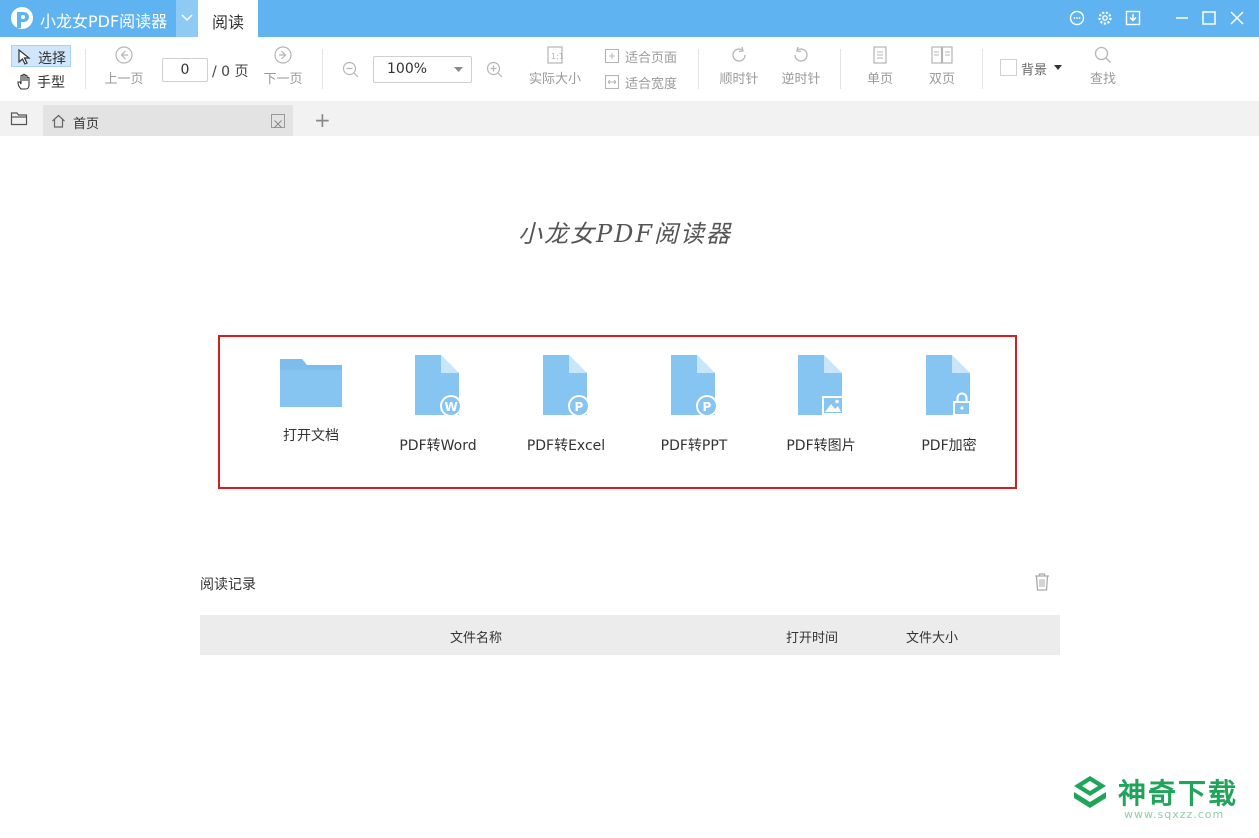 Image resolution: width=1259 pixels, height=838 pixels. I want to click on single-page-label: 单页, so click(879, 79).